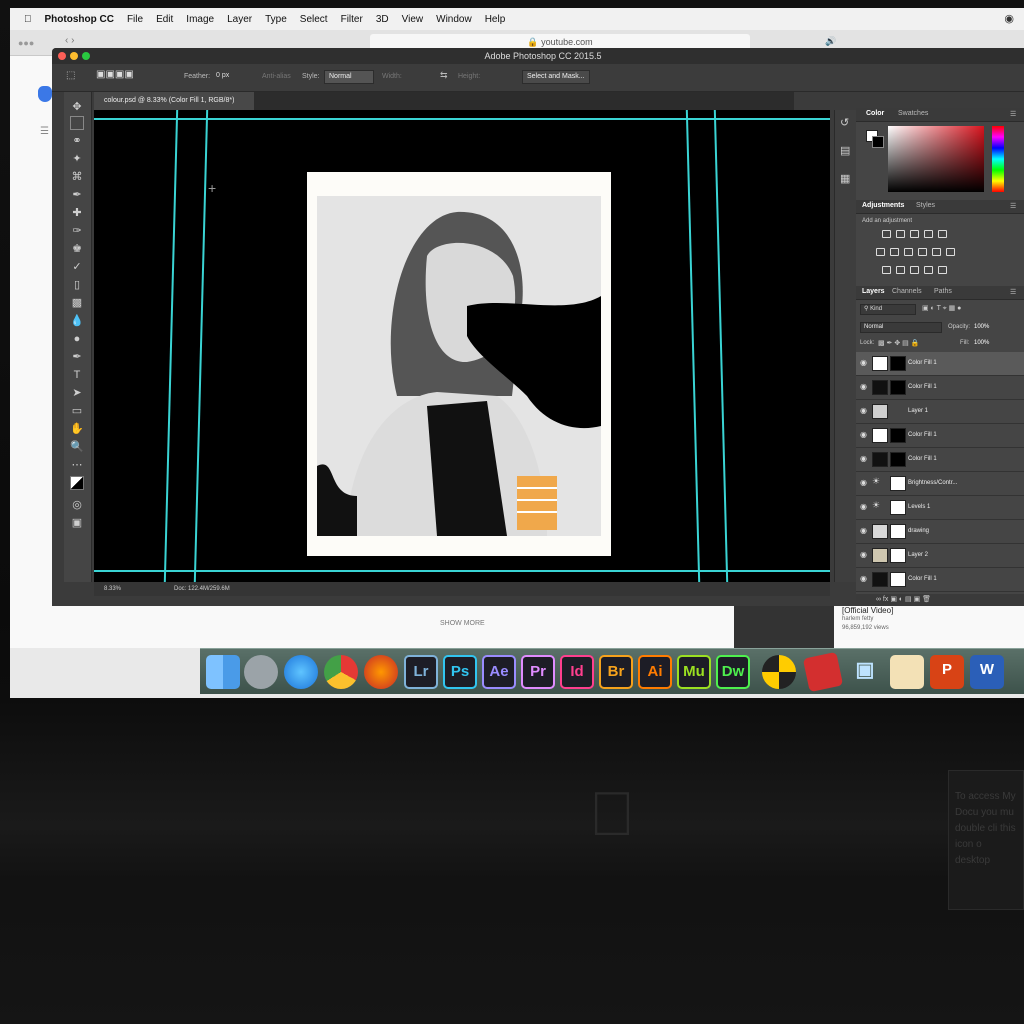  Describe the element at coordinates (616, 672) in the screenshot. I see `adobe-br-icon: Br` at that location.